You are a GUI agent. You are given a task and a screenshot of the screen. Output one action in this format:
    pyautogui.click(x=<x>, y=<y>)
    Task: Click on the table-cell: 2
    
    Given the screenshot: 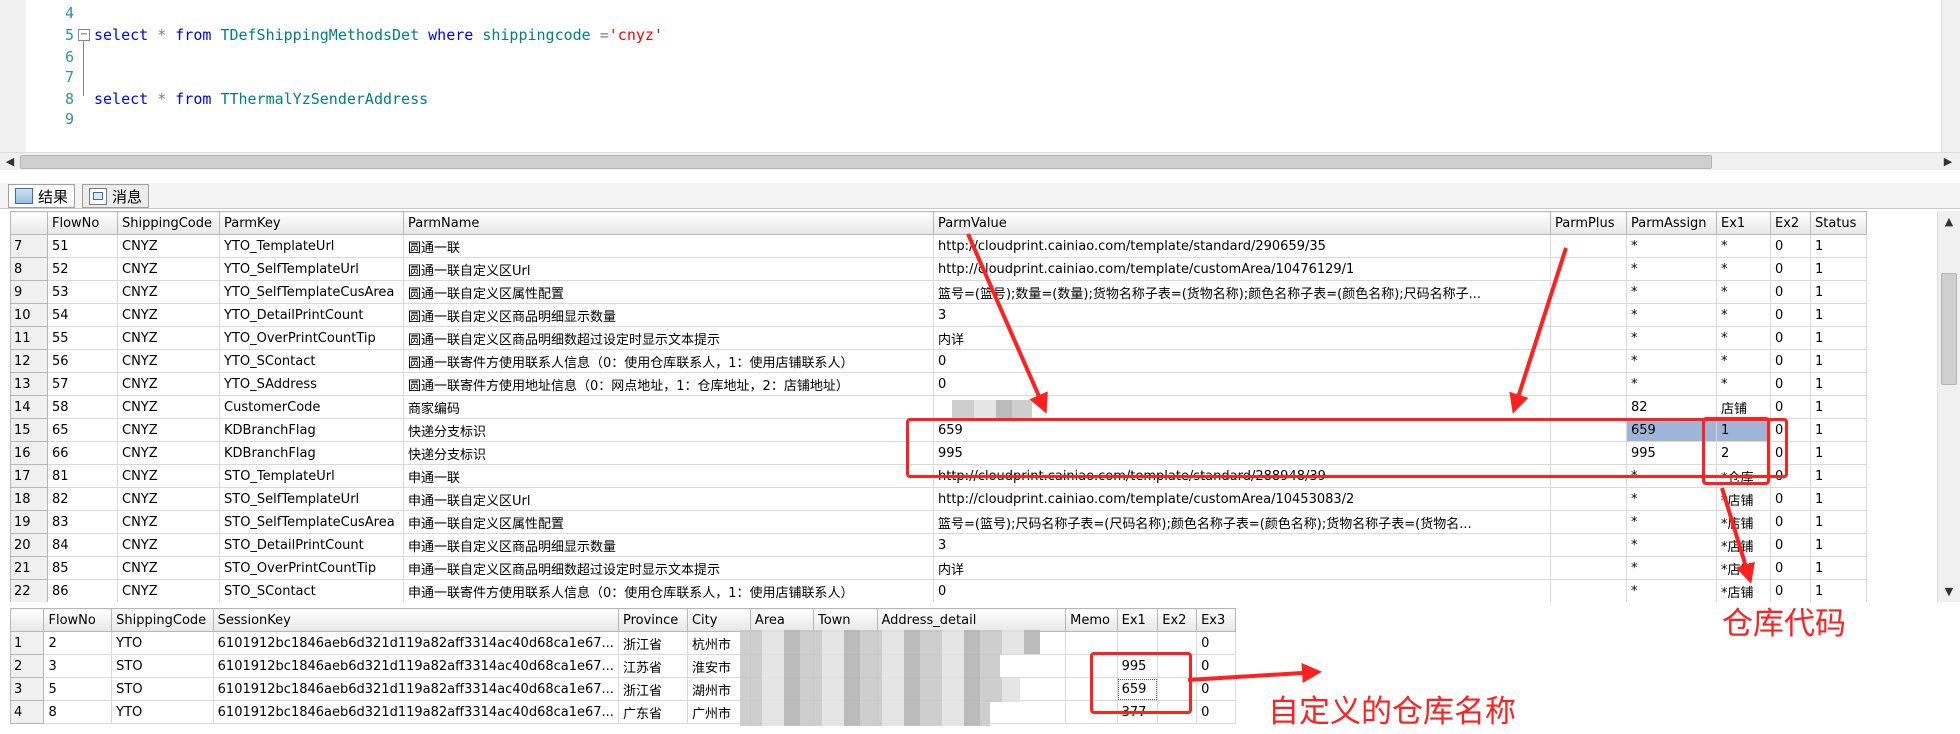 What is the action you would take?
    pyautogui.click(x=78, y=643)
    